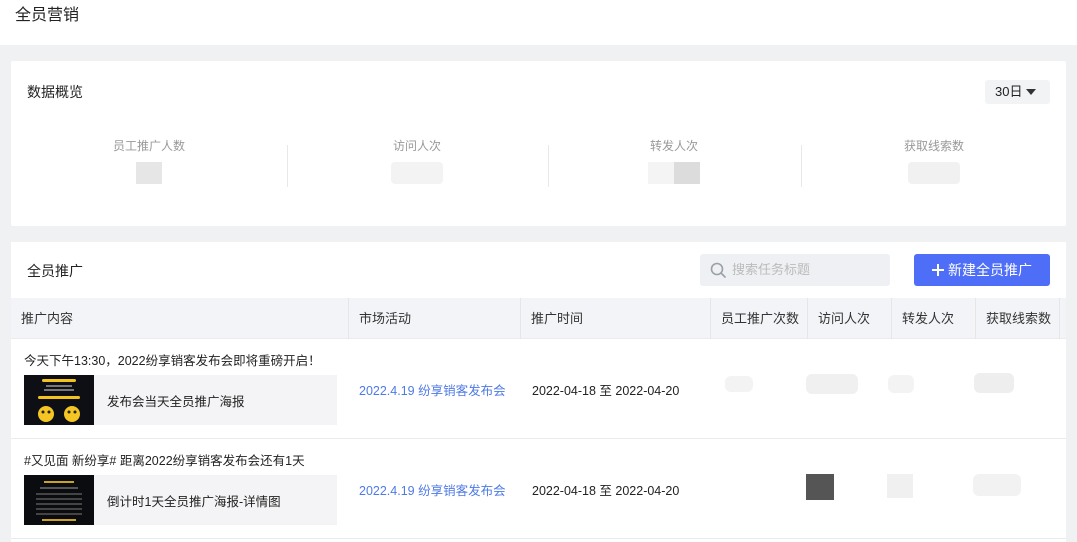  Describe the element at coordinates (180, 318) in the screenshot. I see `column-header: 推广内容` at that location.